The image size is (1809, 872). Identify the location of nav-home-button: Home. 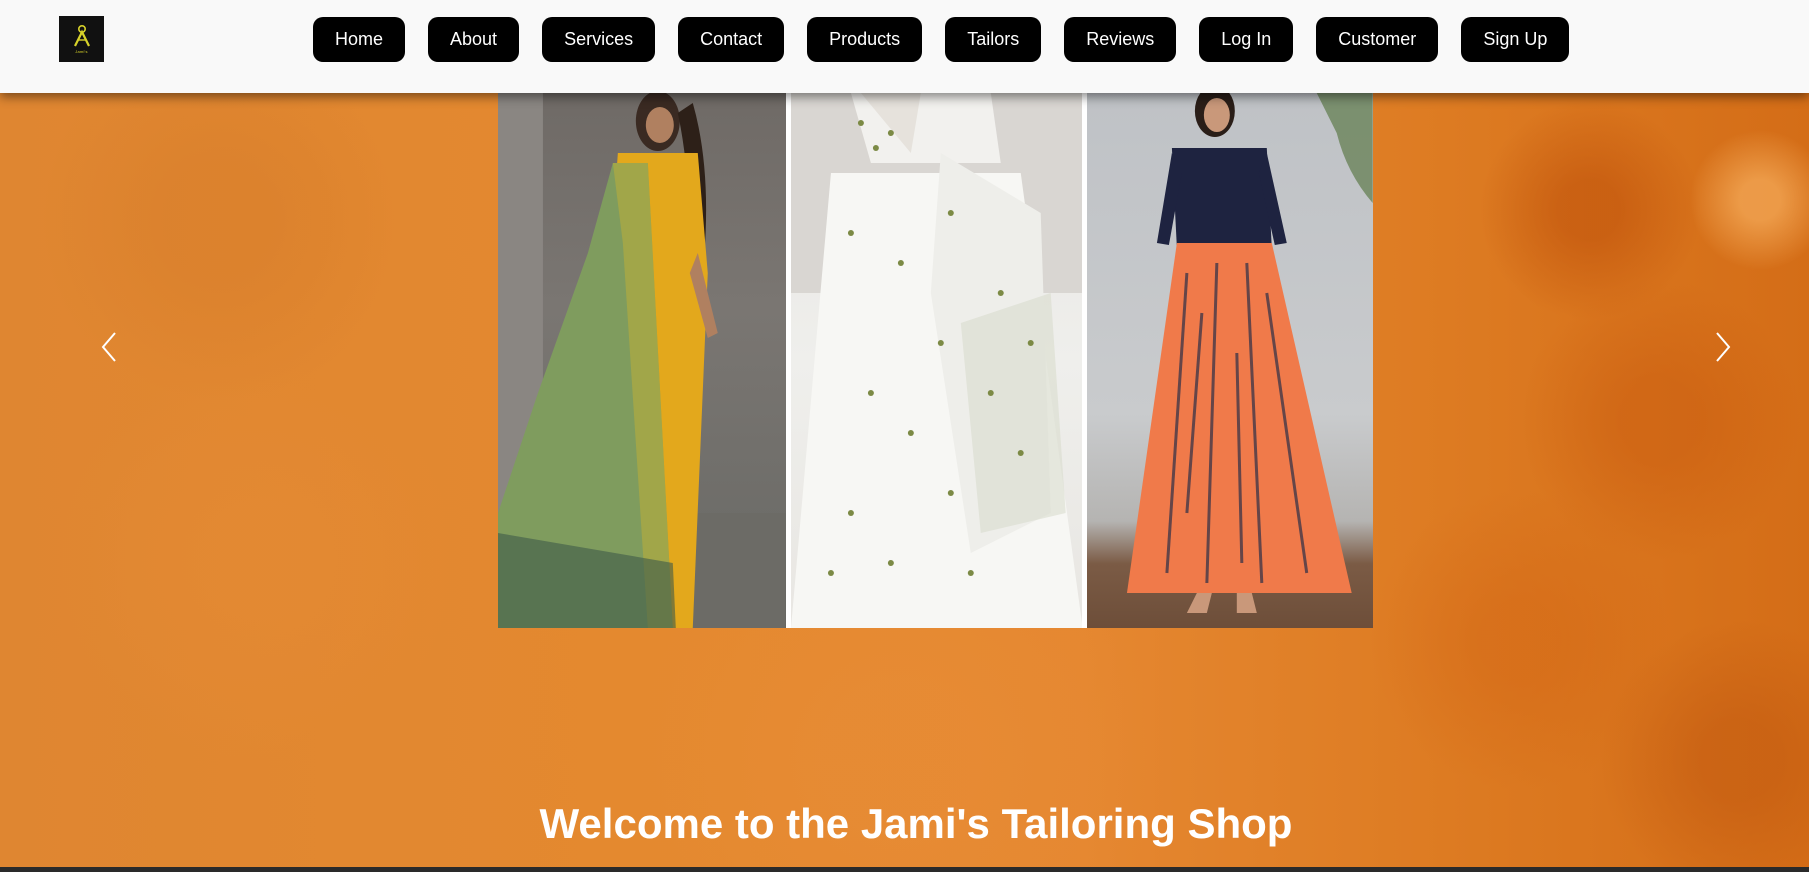
(359, 39).